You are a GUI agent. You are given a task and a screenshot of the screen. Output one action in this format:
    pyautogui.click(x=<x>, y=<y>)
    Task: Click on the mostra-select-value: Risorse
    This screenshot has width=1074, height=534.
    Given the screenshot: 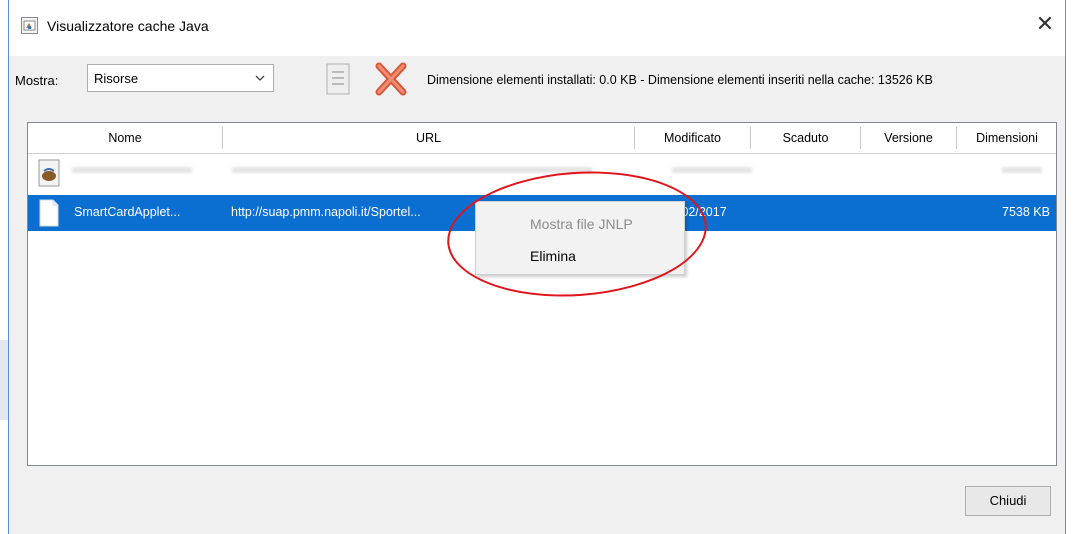 What is the action you would take?
    pyautogui.click(x=116, y=78)
    